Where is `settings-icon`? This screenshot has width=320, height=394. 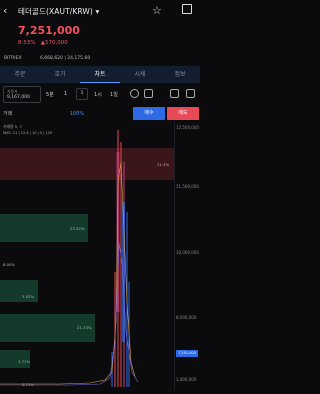
settings-icon is located at coordinates (174, 93).